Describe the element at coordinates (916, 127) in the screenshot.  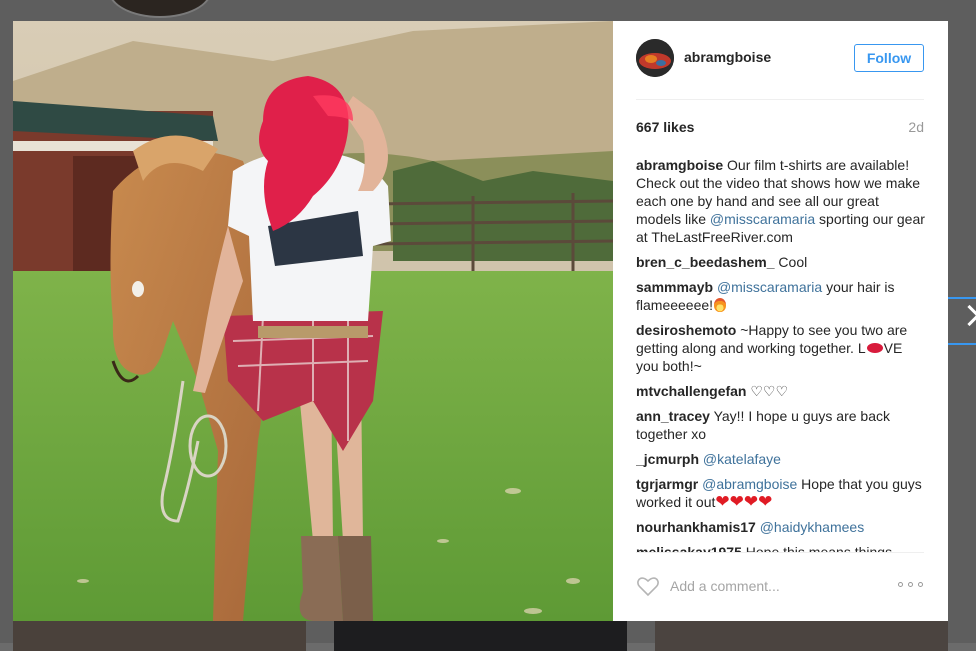
I see `post-timestamp: 2d` at that location.